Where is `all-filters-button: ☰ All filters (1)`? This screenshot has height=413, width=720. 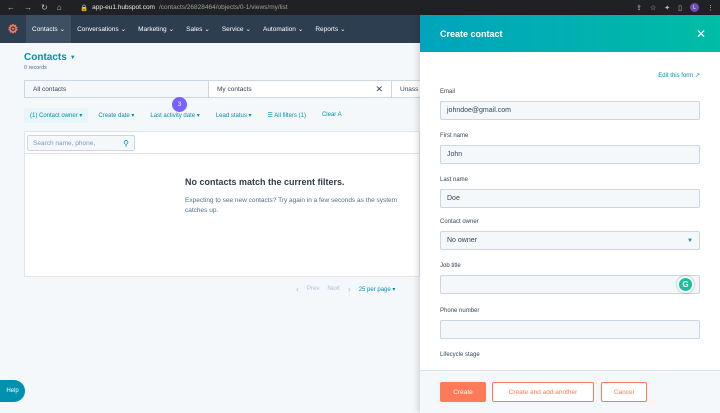
all-filters-button: ☰ All filters (1) is located at coordinates (287, 115).